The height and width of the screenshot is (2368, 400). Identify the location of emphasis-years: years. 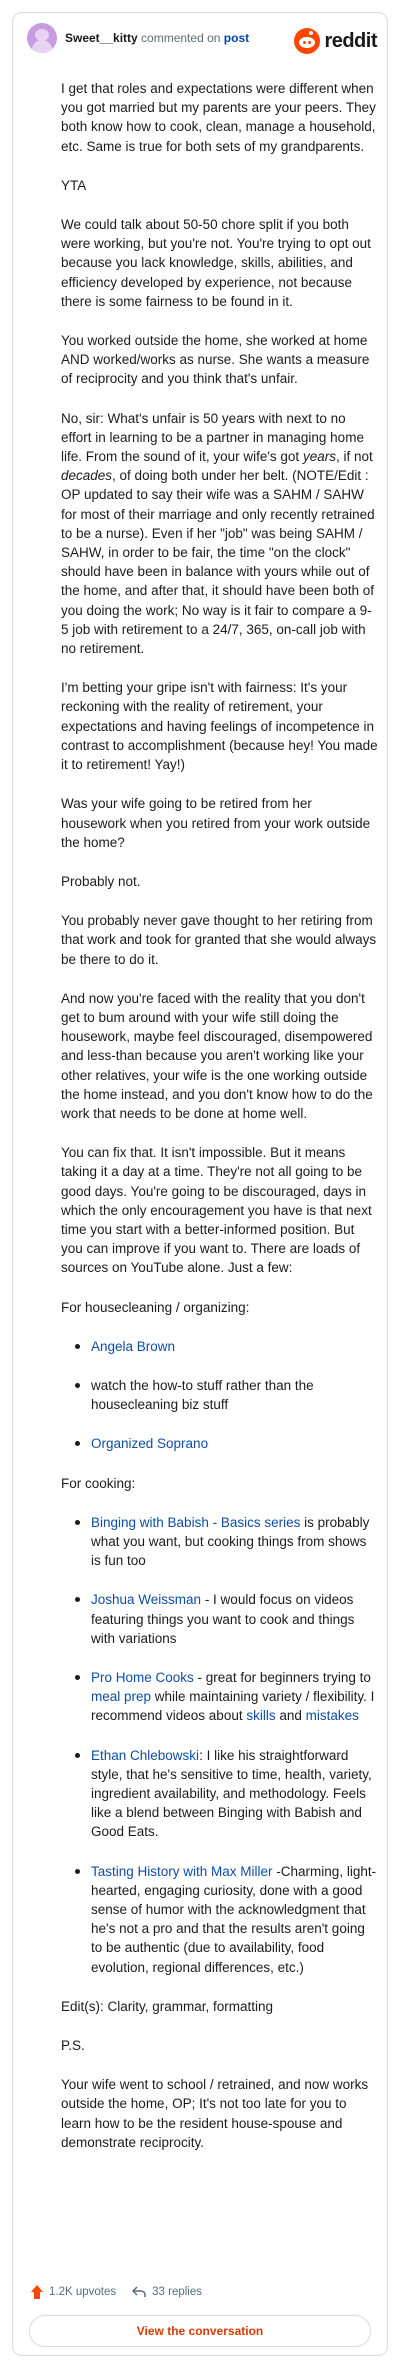
(319, 457).